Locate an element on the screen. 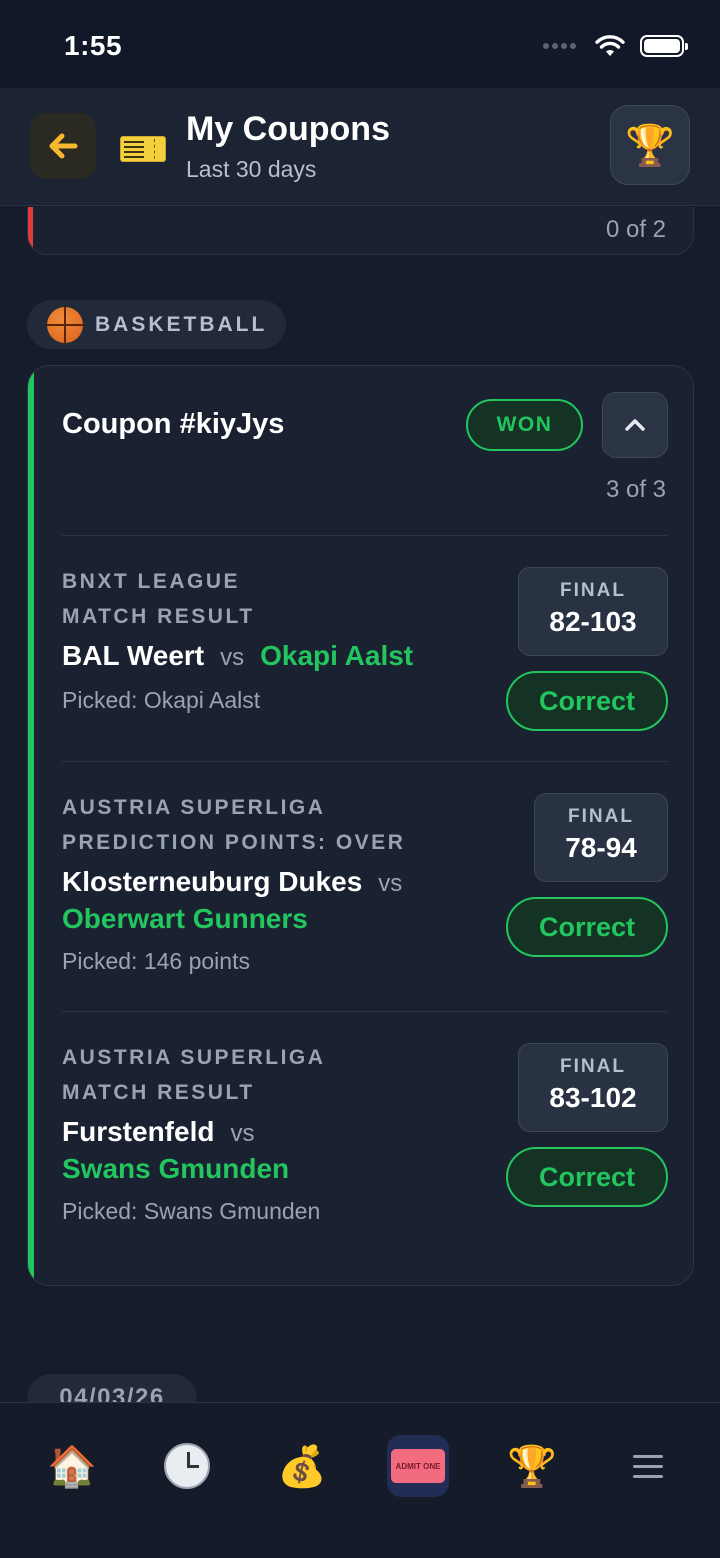 The height and width of the screenshot is (1558, 720). page-title: My Coupons is located at coordinates (288, 129).